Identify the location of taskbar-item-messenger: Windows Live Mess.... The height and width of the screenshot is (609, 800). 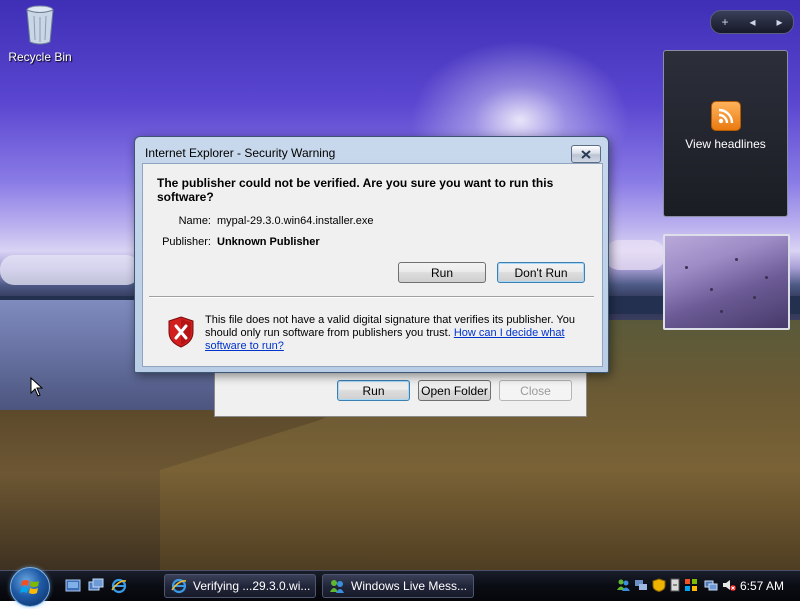
(398, 586).